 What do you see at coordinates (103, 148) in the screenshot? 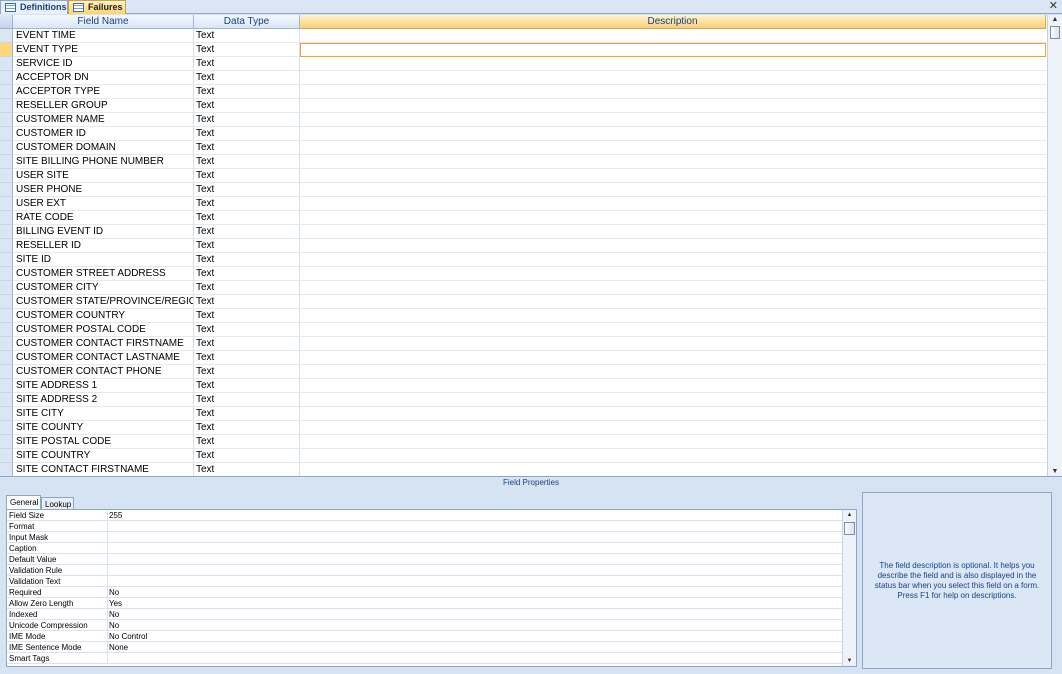
I see `field-name-cell: CUSTOMER DOMAIN` at bounding box center [103, 148].